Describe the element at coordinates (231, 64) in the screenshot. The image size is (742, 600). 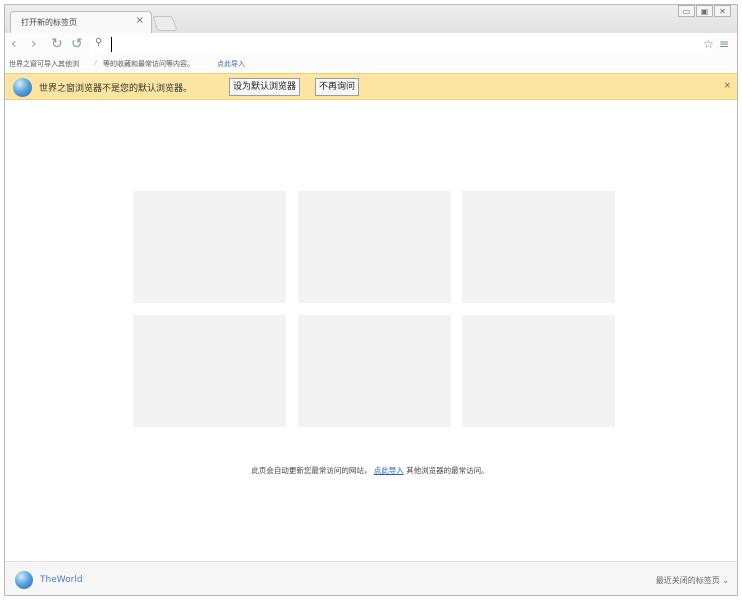
I see `import-link: 点此导入` at that location.